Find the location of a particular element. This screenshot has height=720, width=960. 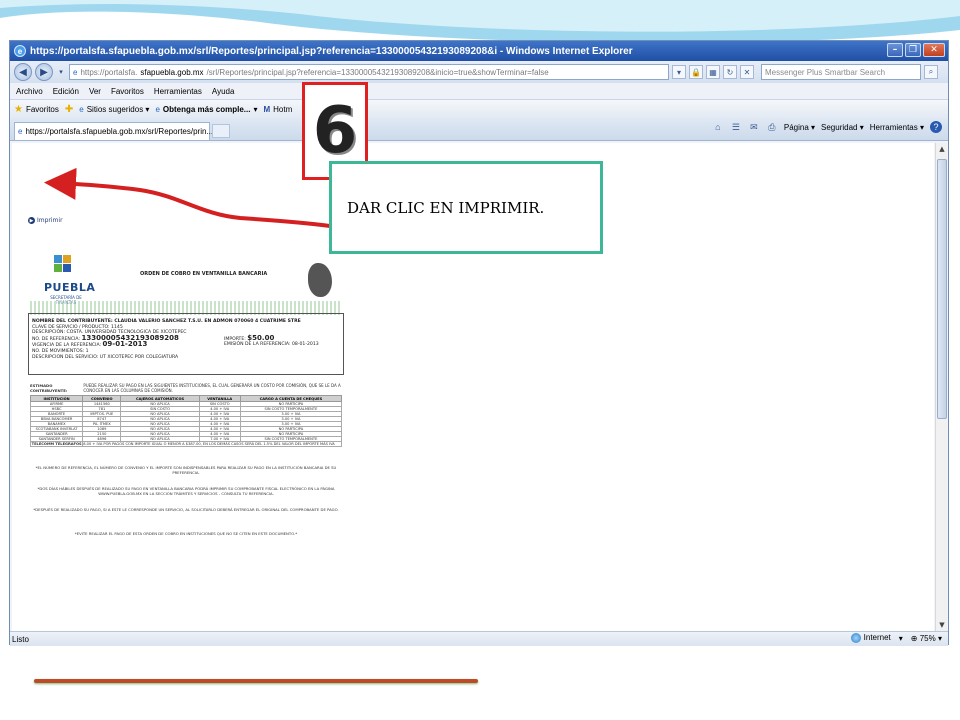

maximize-button: ❐ is located at coordinates (913, 50).